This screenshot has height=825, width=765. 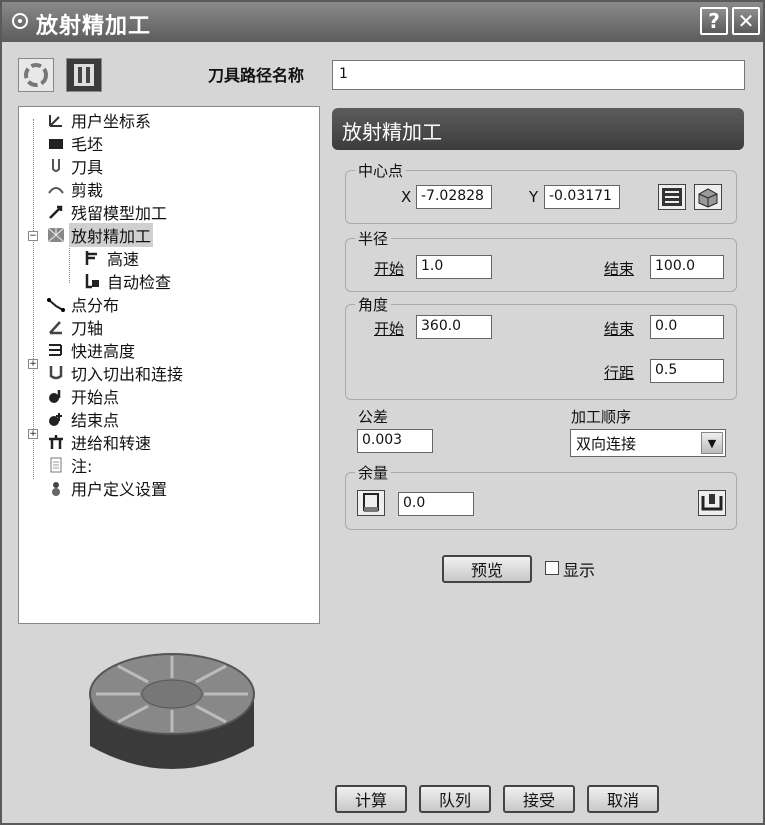 I want to click on machining-order-label: 加工顺序, so click(x=601, y=417).